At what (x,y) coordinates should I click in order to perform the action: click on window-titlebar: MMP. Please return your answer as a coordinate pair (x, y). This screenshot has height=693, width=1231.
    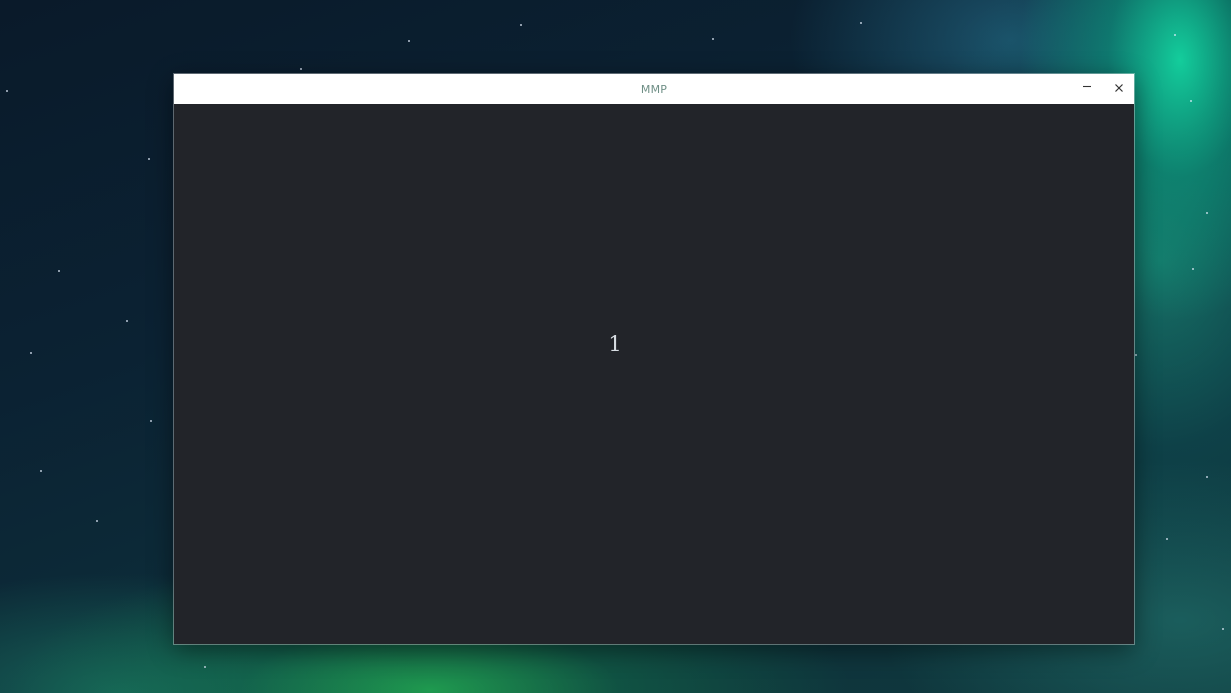
    Looking at the image, I should click on (654, 89).